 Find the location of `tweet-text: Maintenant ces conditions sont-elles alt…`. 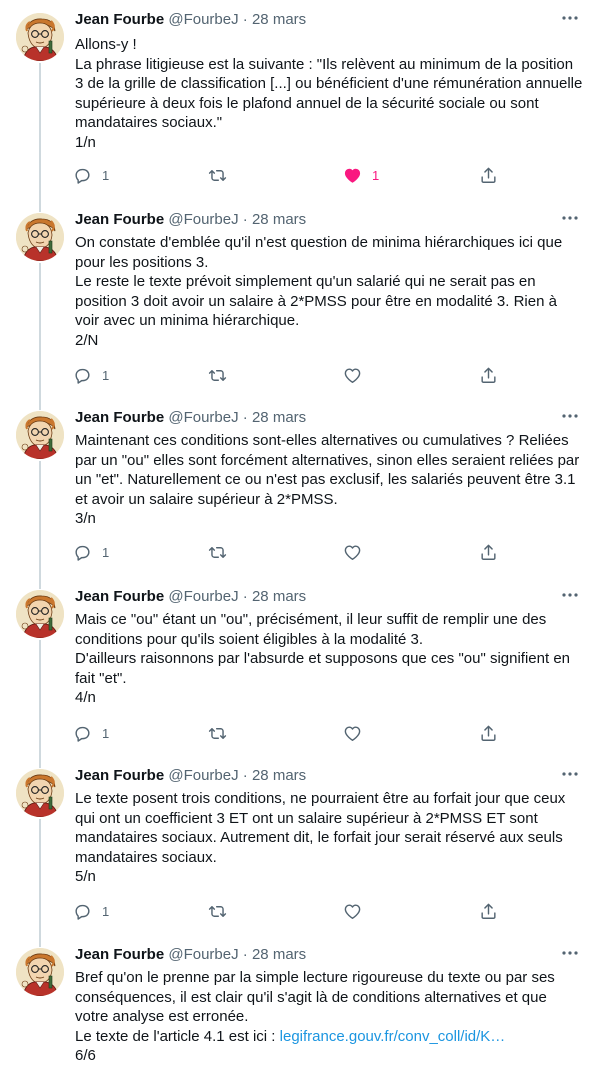

tweet-text: Maintenant ces conditions sont-elles alt… is located at coordinates (329, 480).